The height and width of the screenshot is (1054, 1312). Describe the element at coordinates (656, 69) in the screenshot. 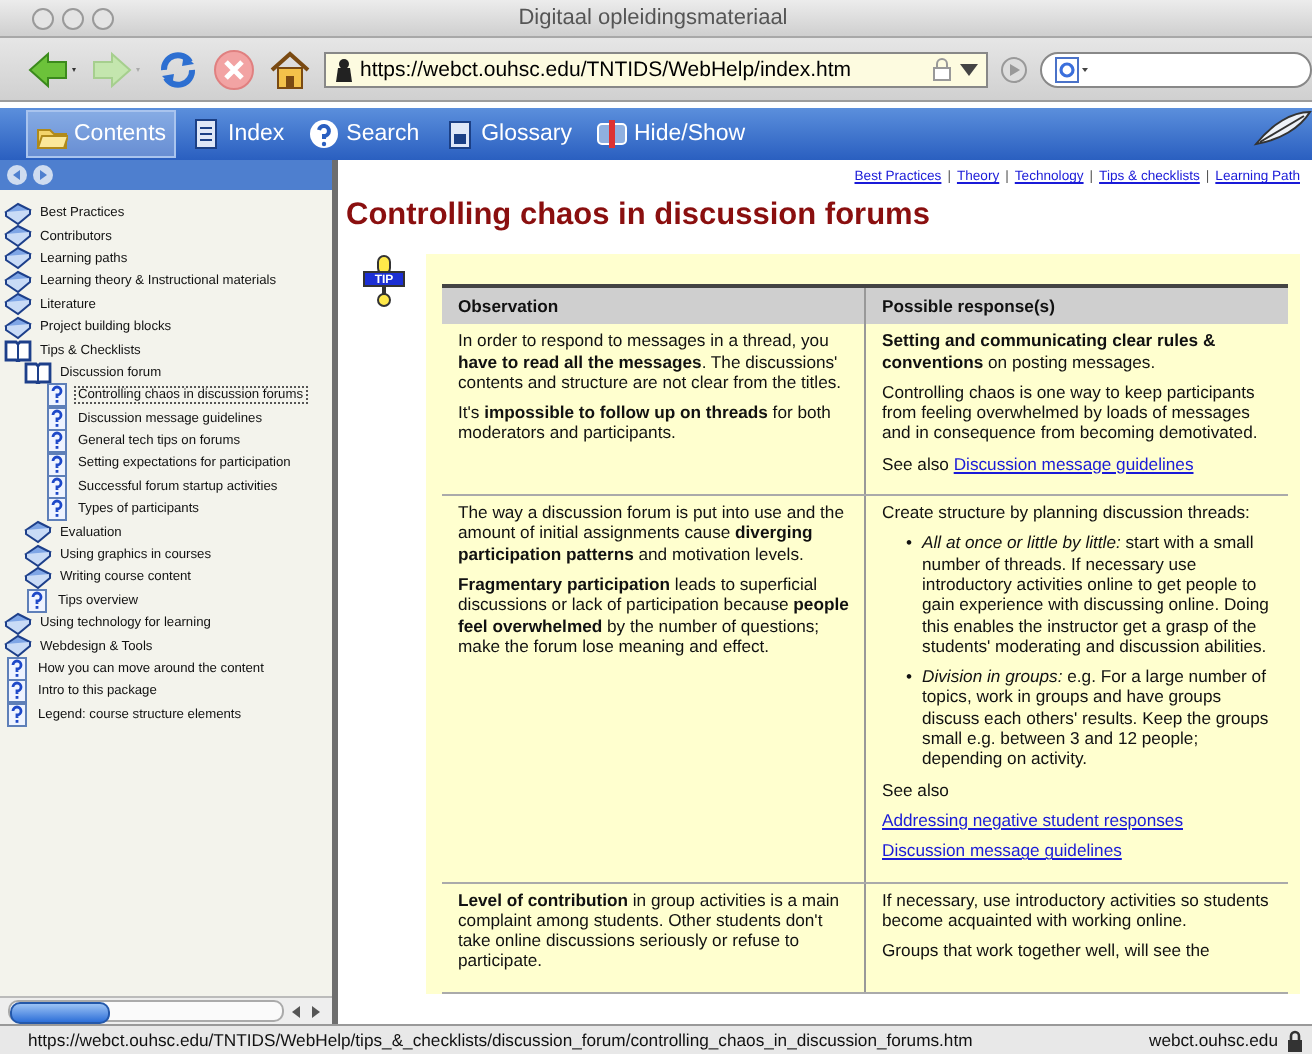

I see `address-bar: https://webct.ouhsc.edu/TNTIDS/WebHelp/index.htm` at that location.